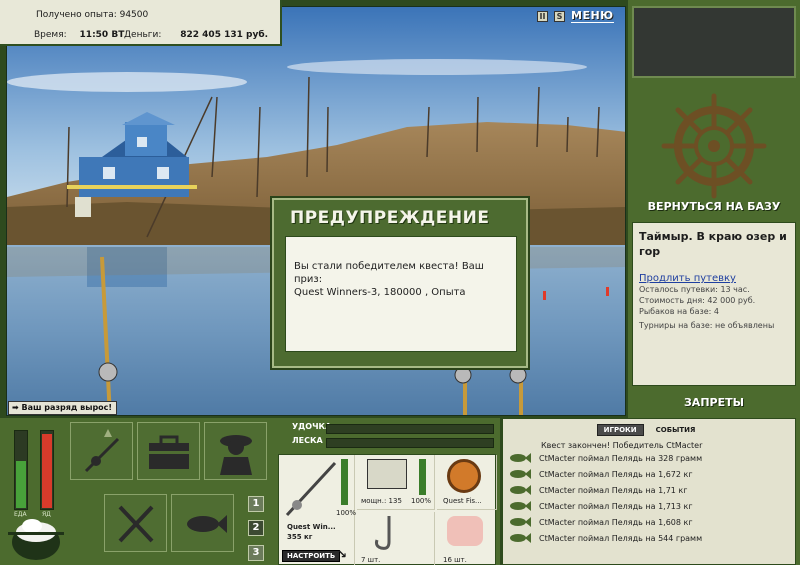 This screenshot has height=565, width=800. Describe the element at coordinates (714, 278) in the screenshot. I see `extend-trip-link: Продлить путевку` at that location.